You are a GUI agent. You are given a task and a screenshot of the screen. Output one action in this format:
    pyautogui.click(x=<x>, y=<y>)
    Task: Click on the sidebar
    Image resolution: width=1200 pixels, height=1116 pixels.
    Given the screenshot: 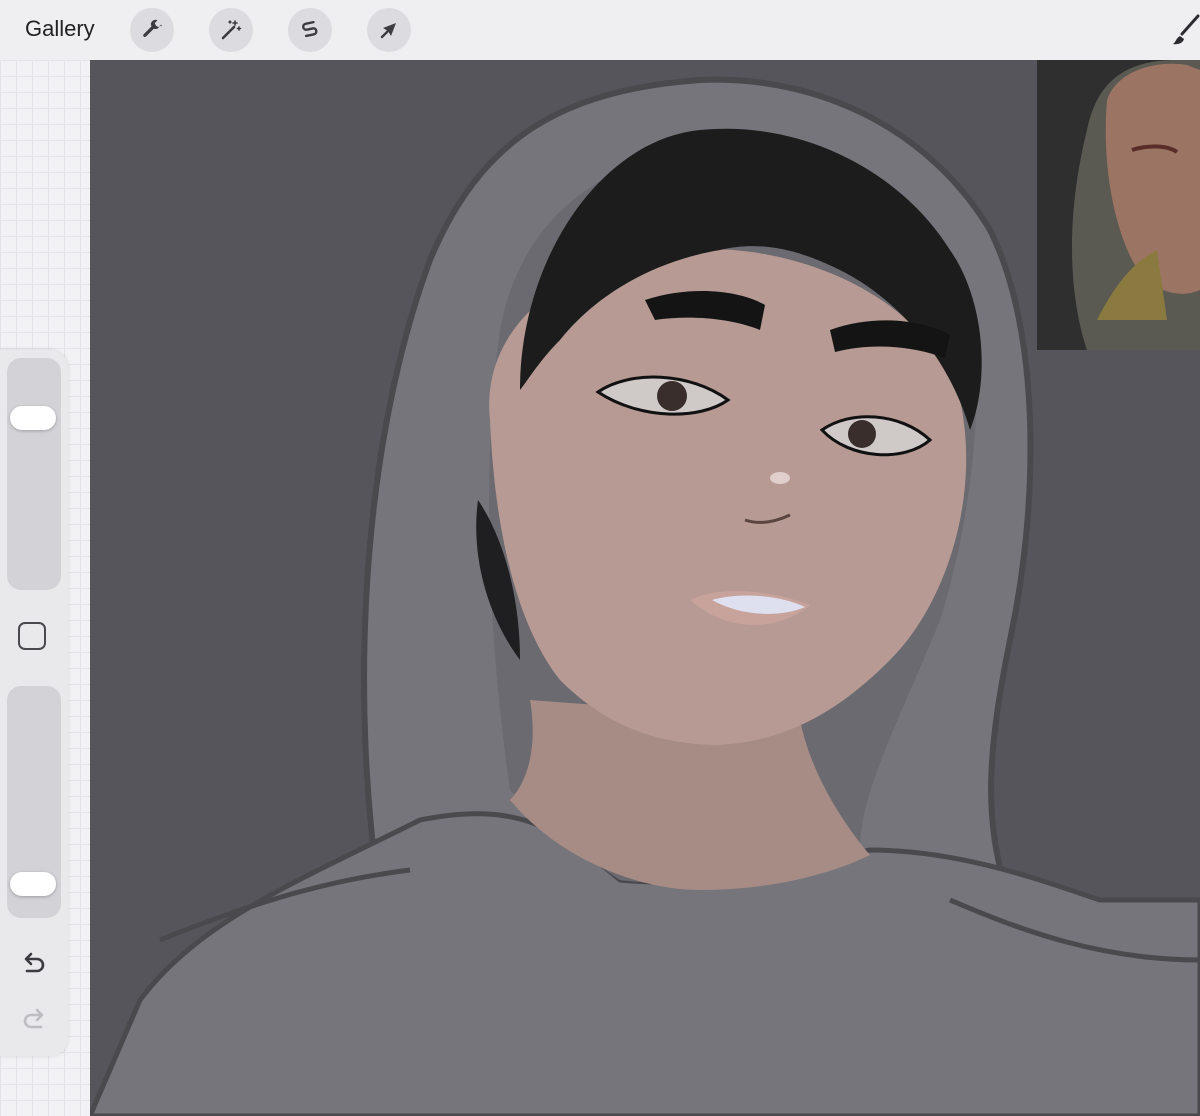 What is the action you would take?
    pyautogui.click(x=34, y=703)
    